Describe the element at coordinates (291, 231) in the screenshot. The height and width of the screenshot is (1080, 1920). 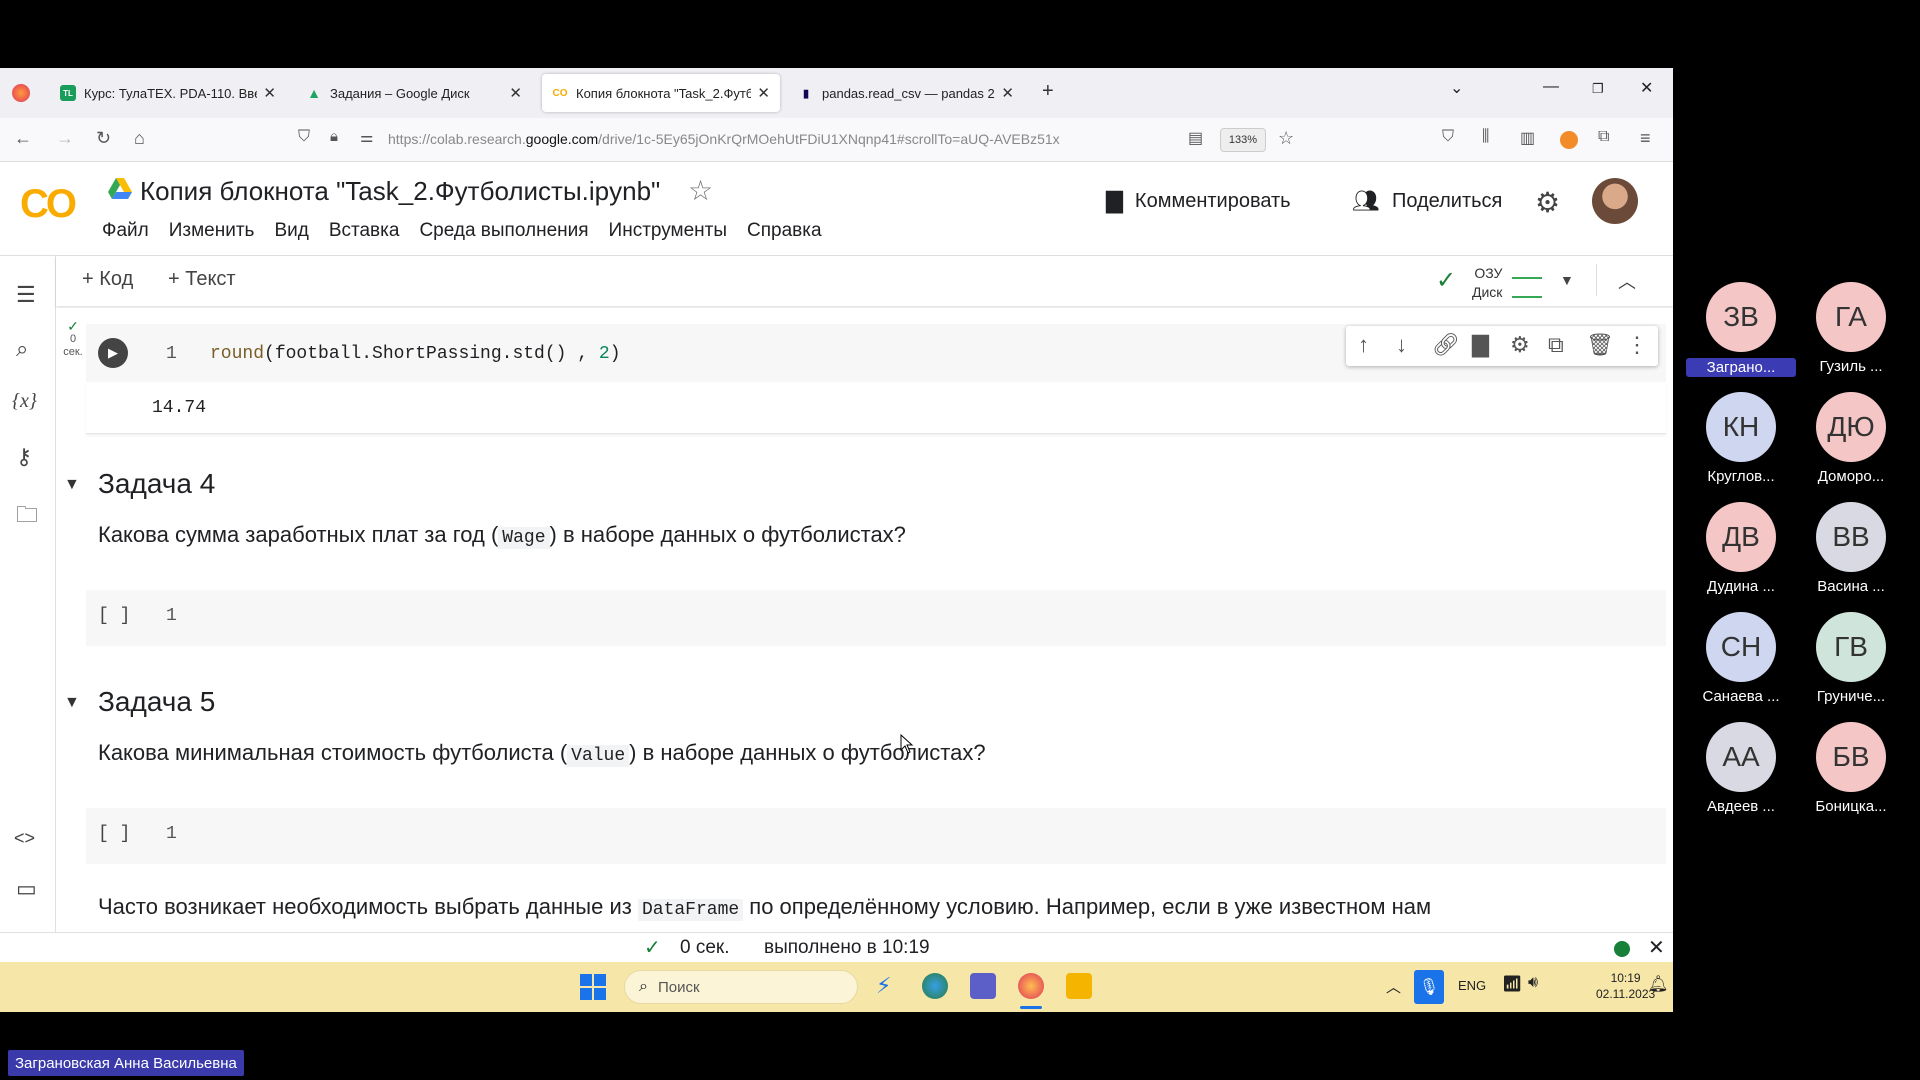
I see `menu-view: Вид` at that location.